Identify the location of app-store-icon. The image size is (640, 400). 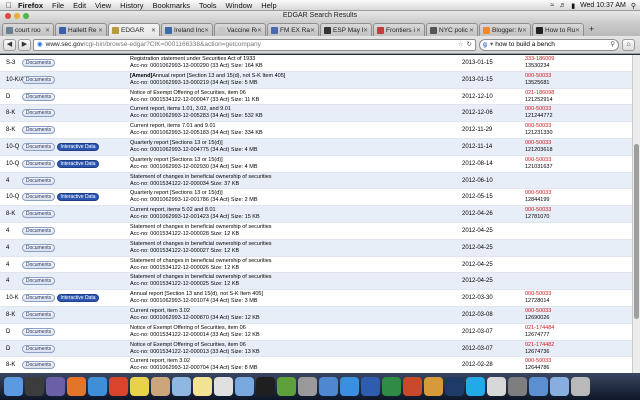
(349, 386).